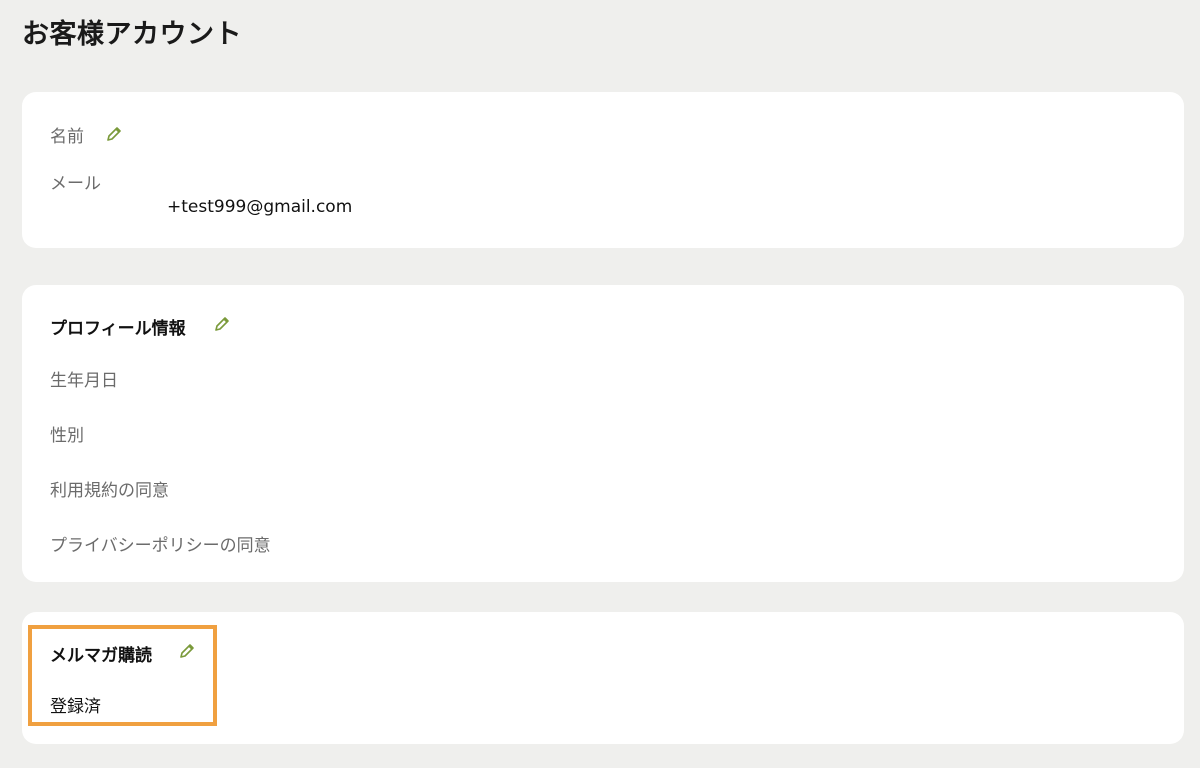 This screenshot has width=1200, height=768. Describe the element at coordinates (67, 436) in the screenshot. I see `gender-label: 性別` at that location.